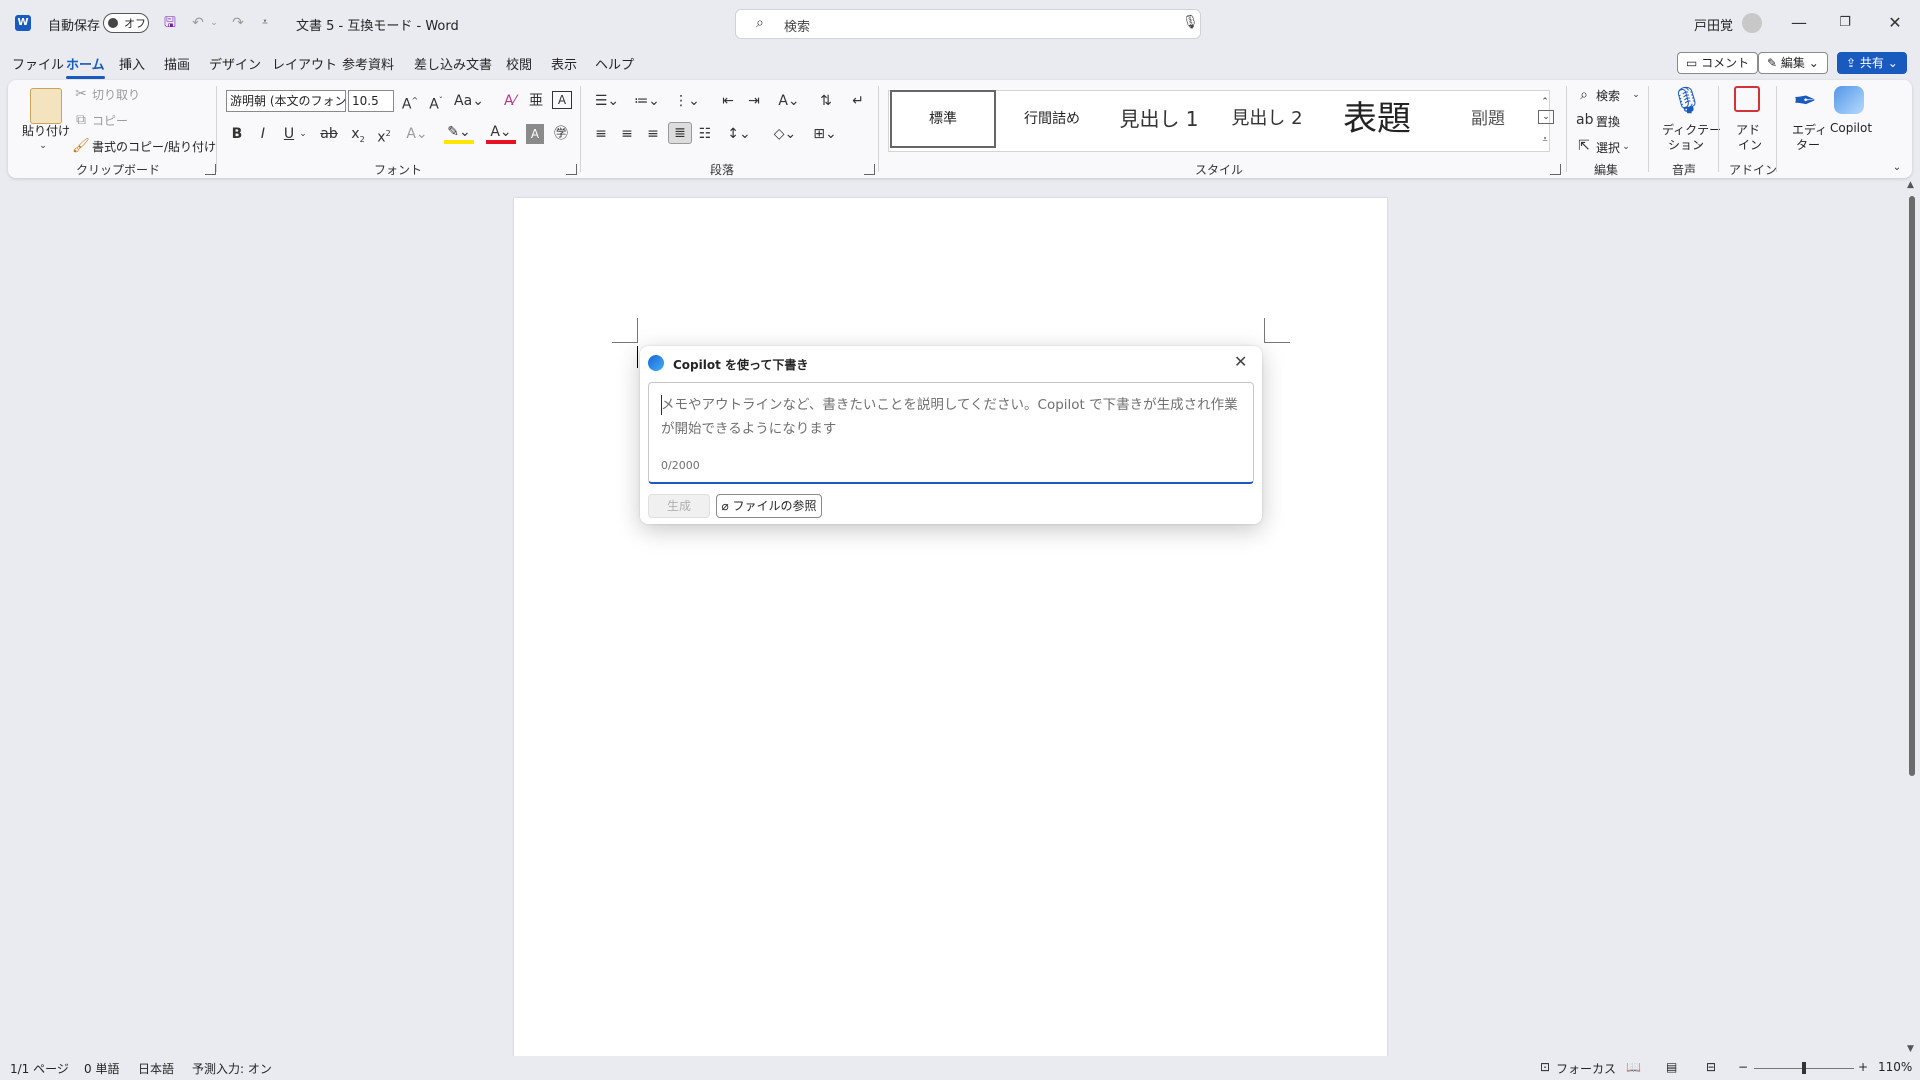  What do you see at coordinates (1851, 128) in the screenshot?
I see `copilot-ribbon-button: Copilot` at bounding box center [1851, 128].